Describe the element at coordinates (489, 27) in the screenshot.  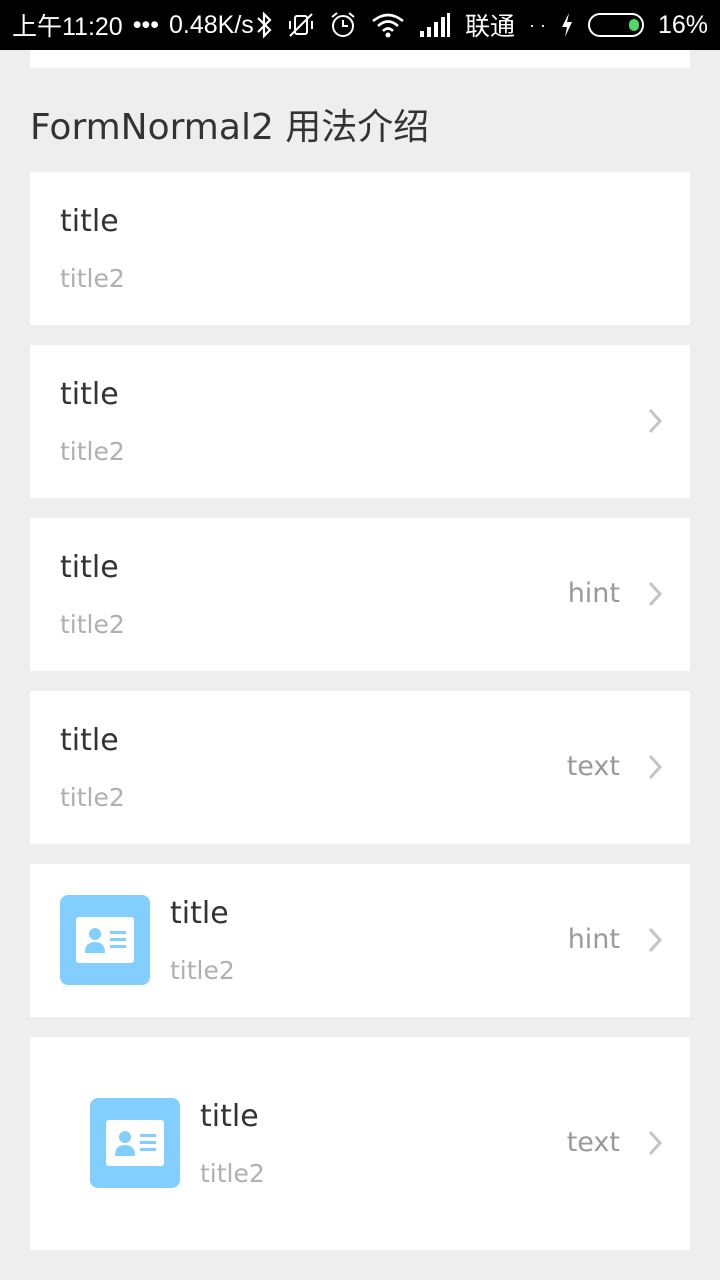
I see `carrier-label: 联通` at that location.